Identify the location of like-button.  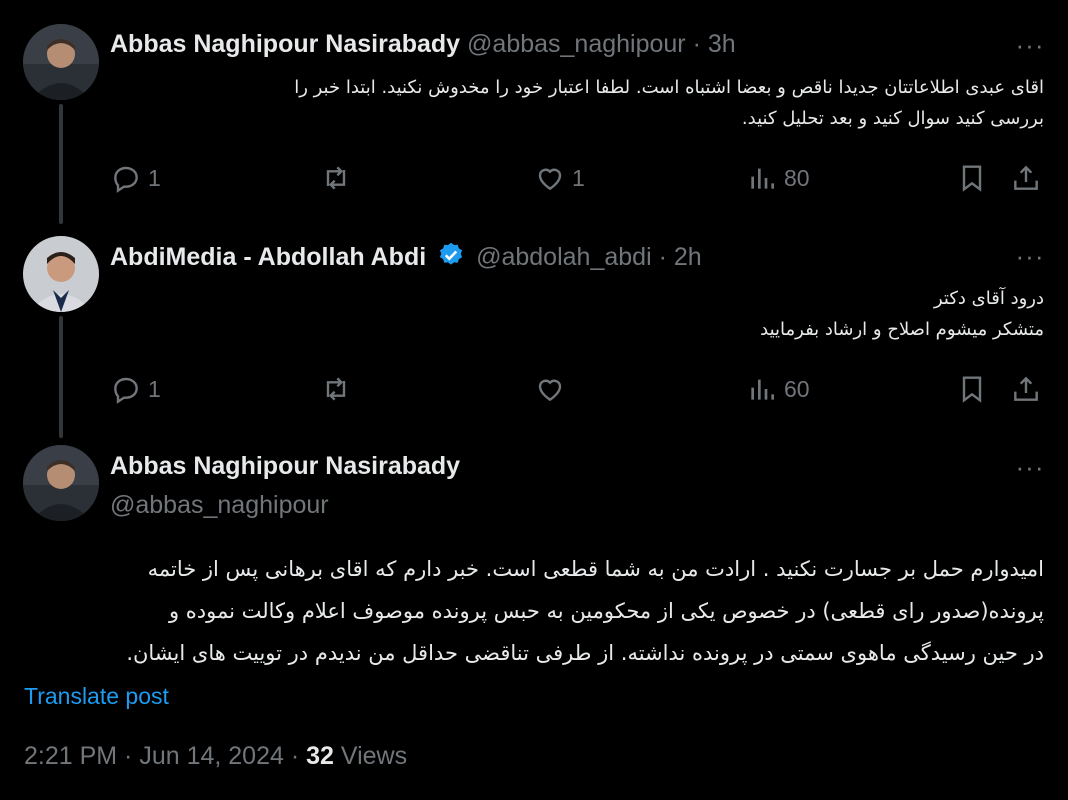
(550, 389).